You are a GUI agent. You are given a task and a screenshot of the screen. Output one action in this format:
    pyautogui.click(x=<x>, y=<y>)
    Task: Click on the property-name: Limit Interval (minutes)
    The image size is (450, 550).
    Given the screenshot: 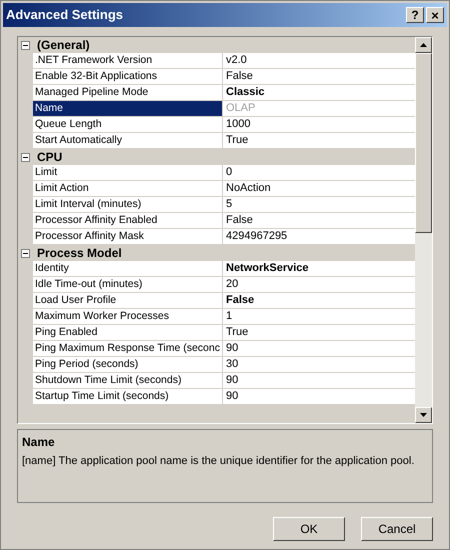 What is the action you would take?
    pyautogui.click(x=128, y=205)
    